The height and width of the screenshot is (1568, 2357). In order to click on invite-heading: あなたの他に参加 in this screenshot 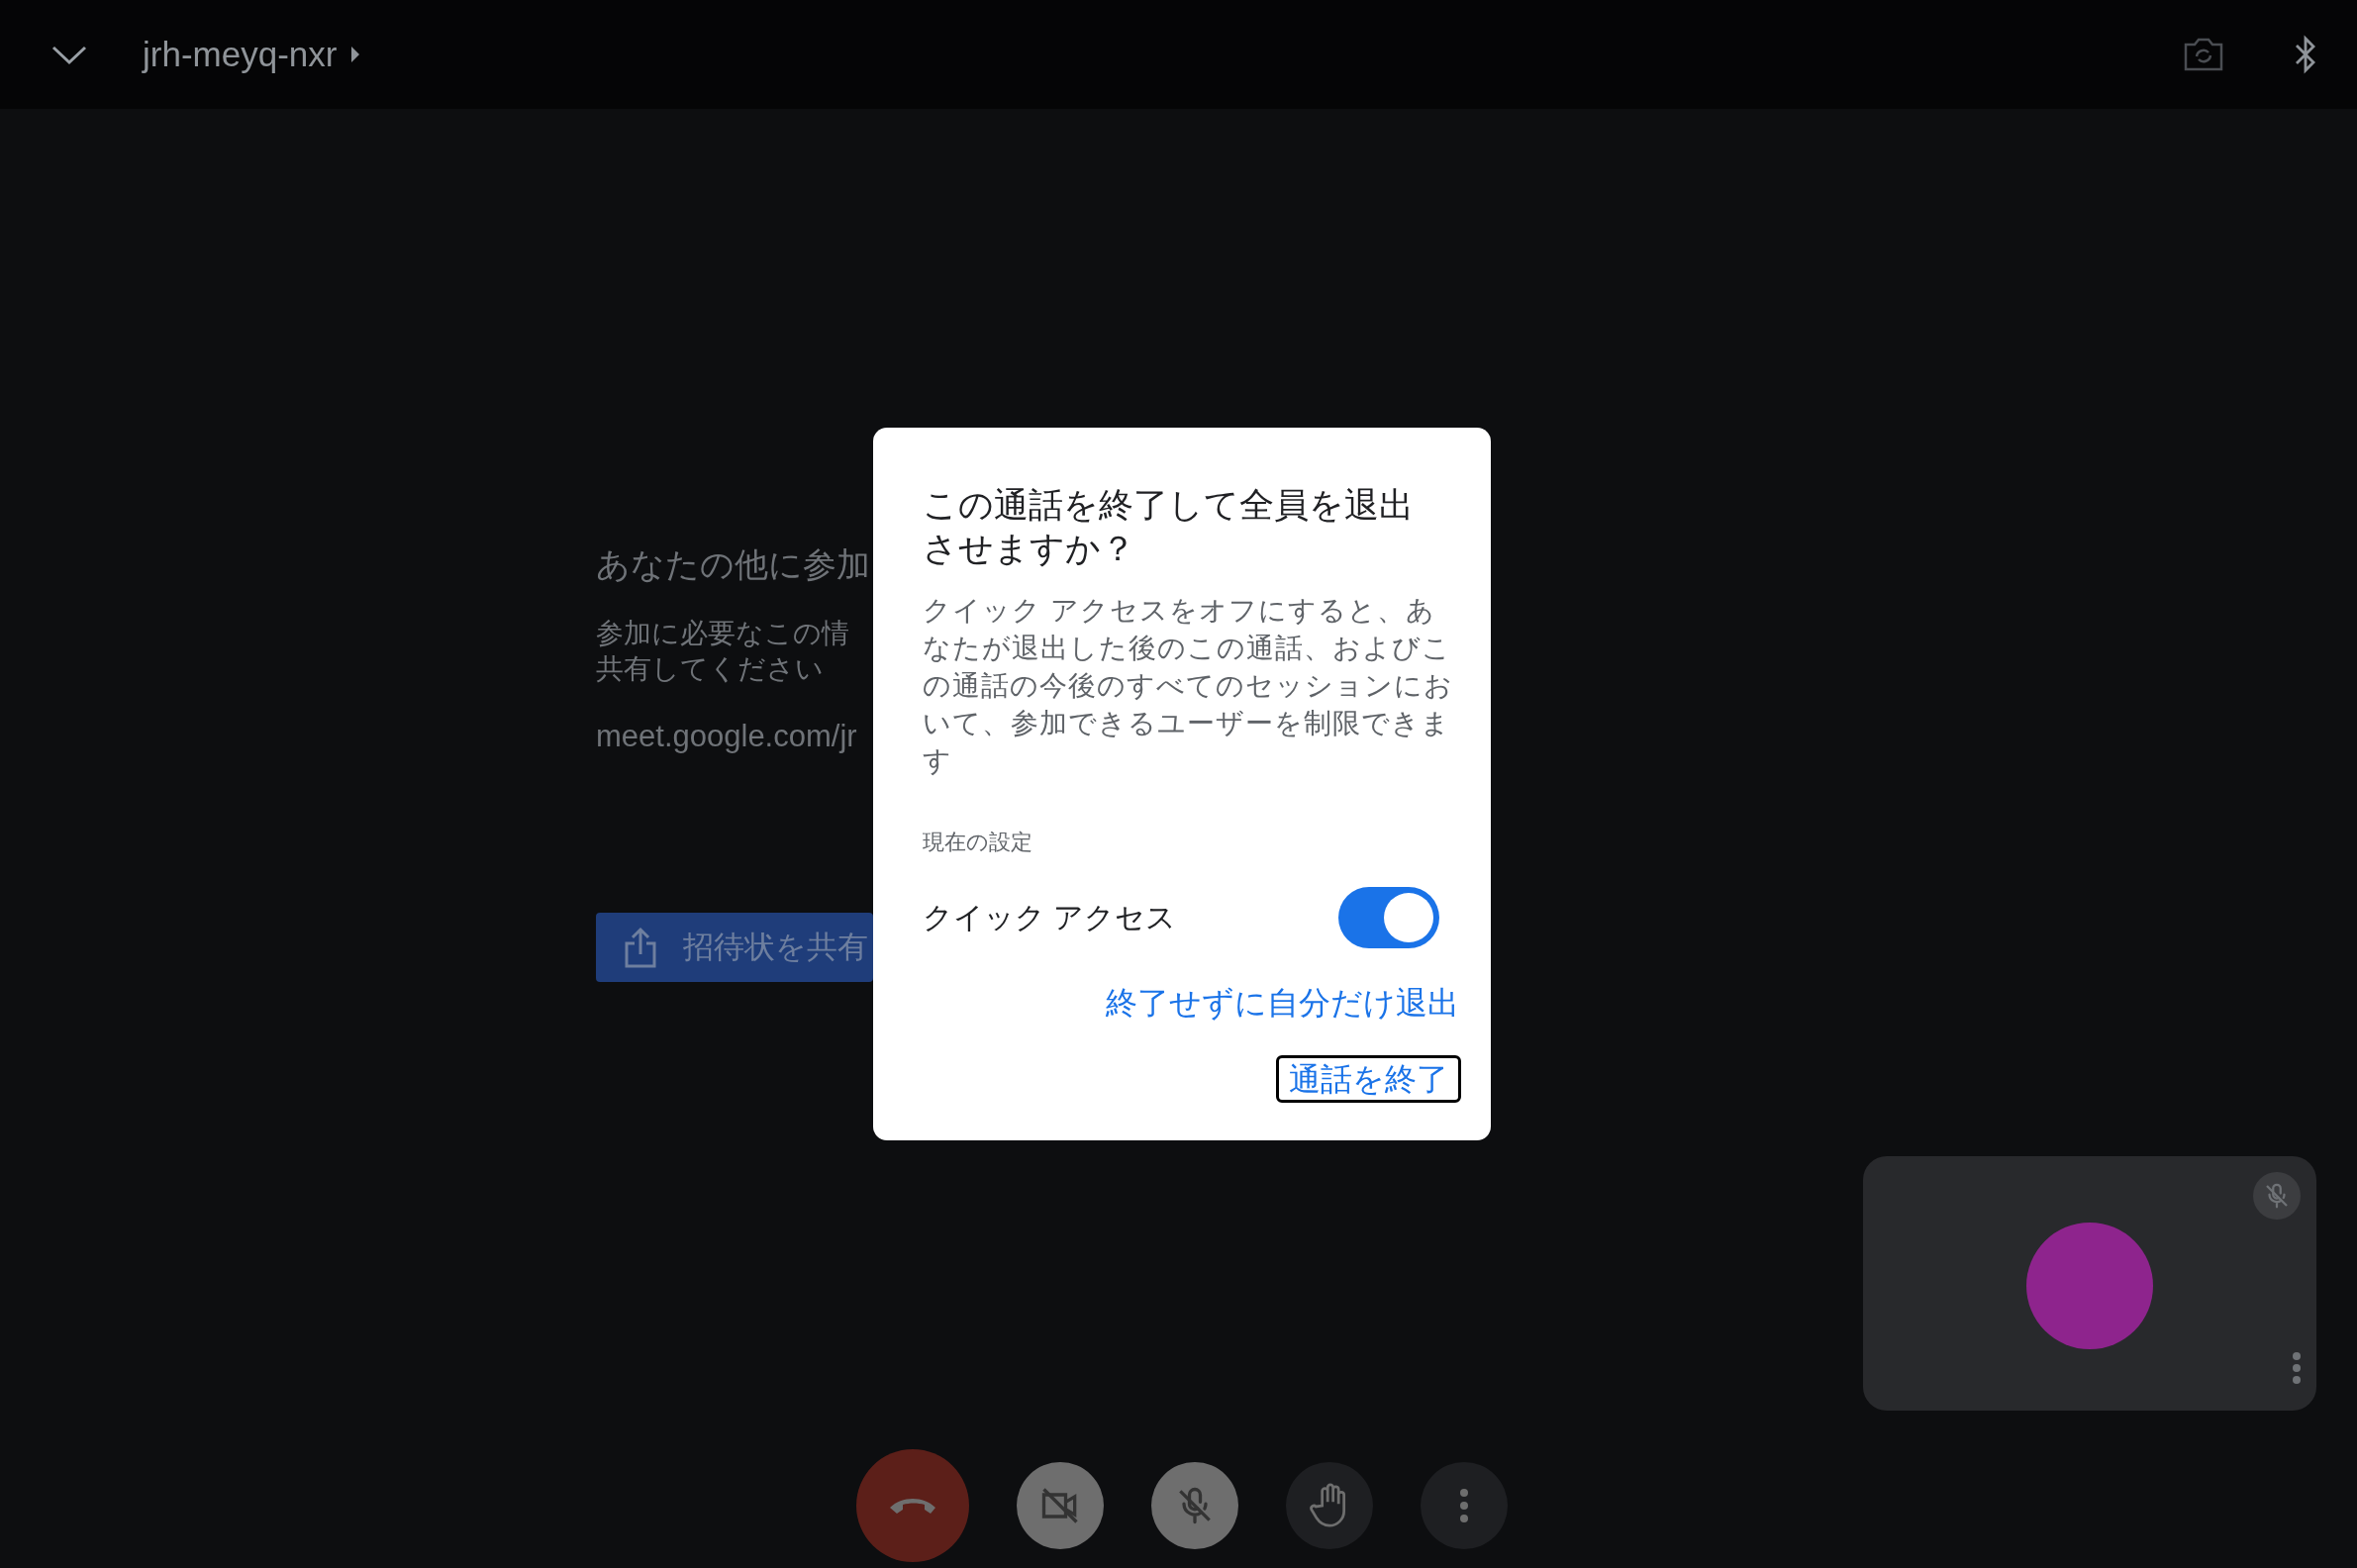, I will do `click(733, 564)`.